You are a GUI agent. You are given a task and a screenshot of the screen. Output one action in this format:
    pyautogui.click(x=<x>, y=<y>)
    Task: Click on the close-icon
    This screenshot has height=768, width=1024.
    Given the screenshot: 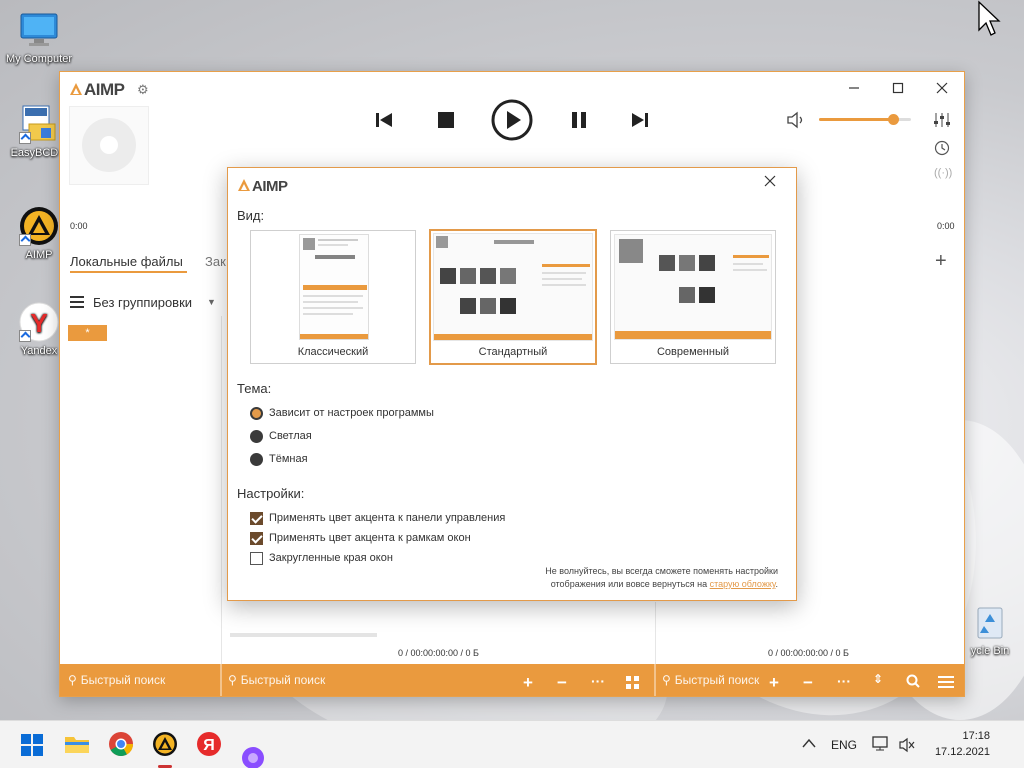 What is the action you would take?
    pyautogui.click(x=942, y=88)
    